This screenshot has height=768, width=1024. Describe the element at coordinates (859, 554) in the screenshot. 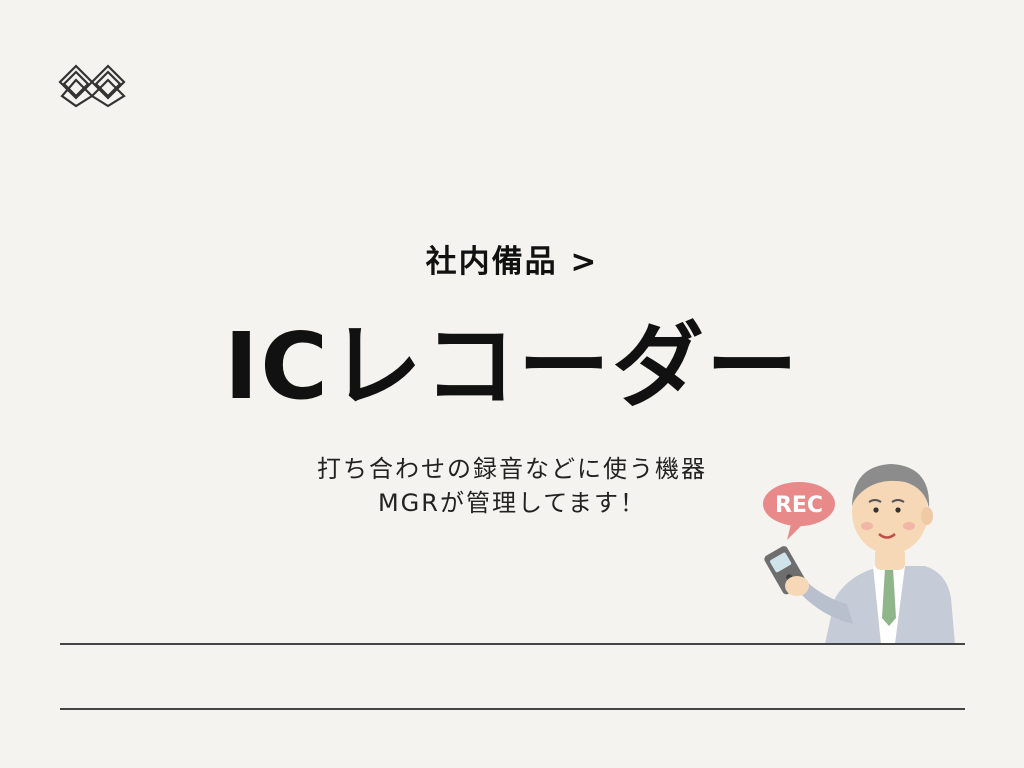

I see `businessman-recorder-illustration: REC` at that location.